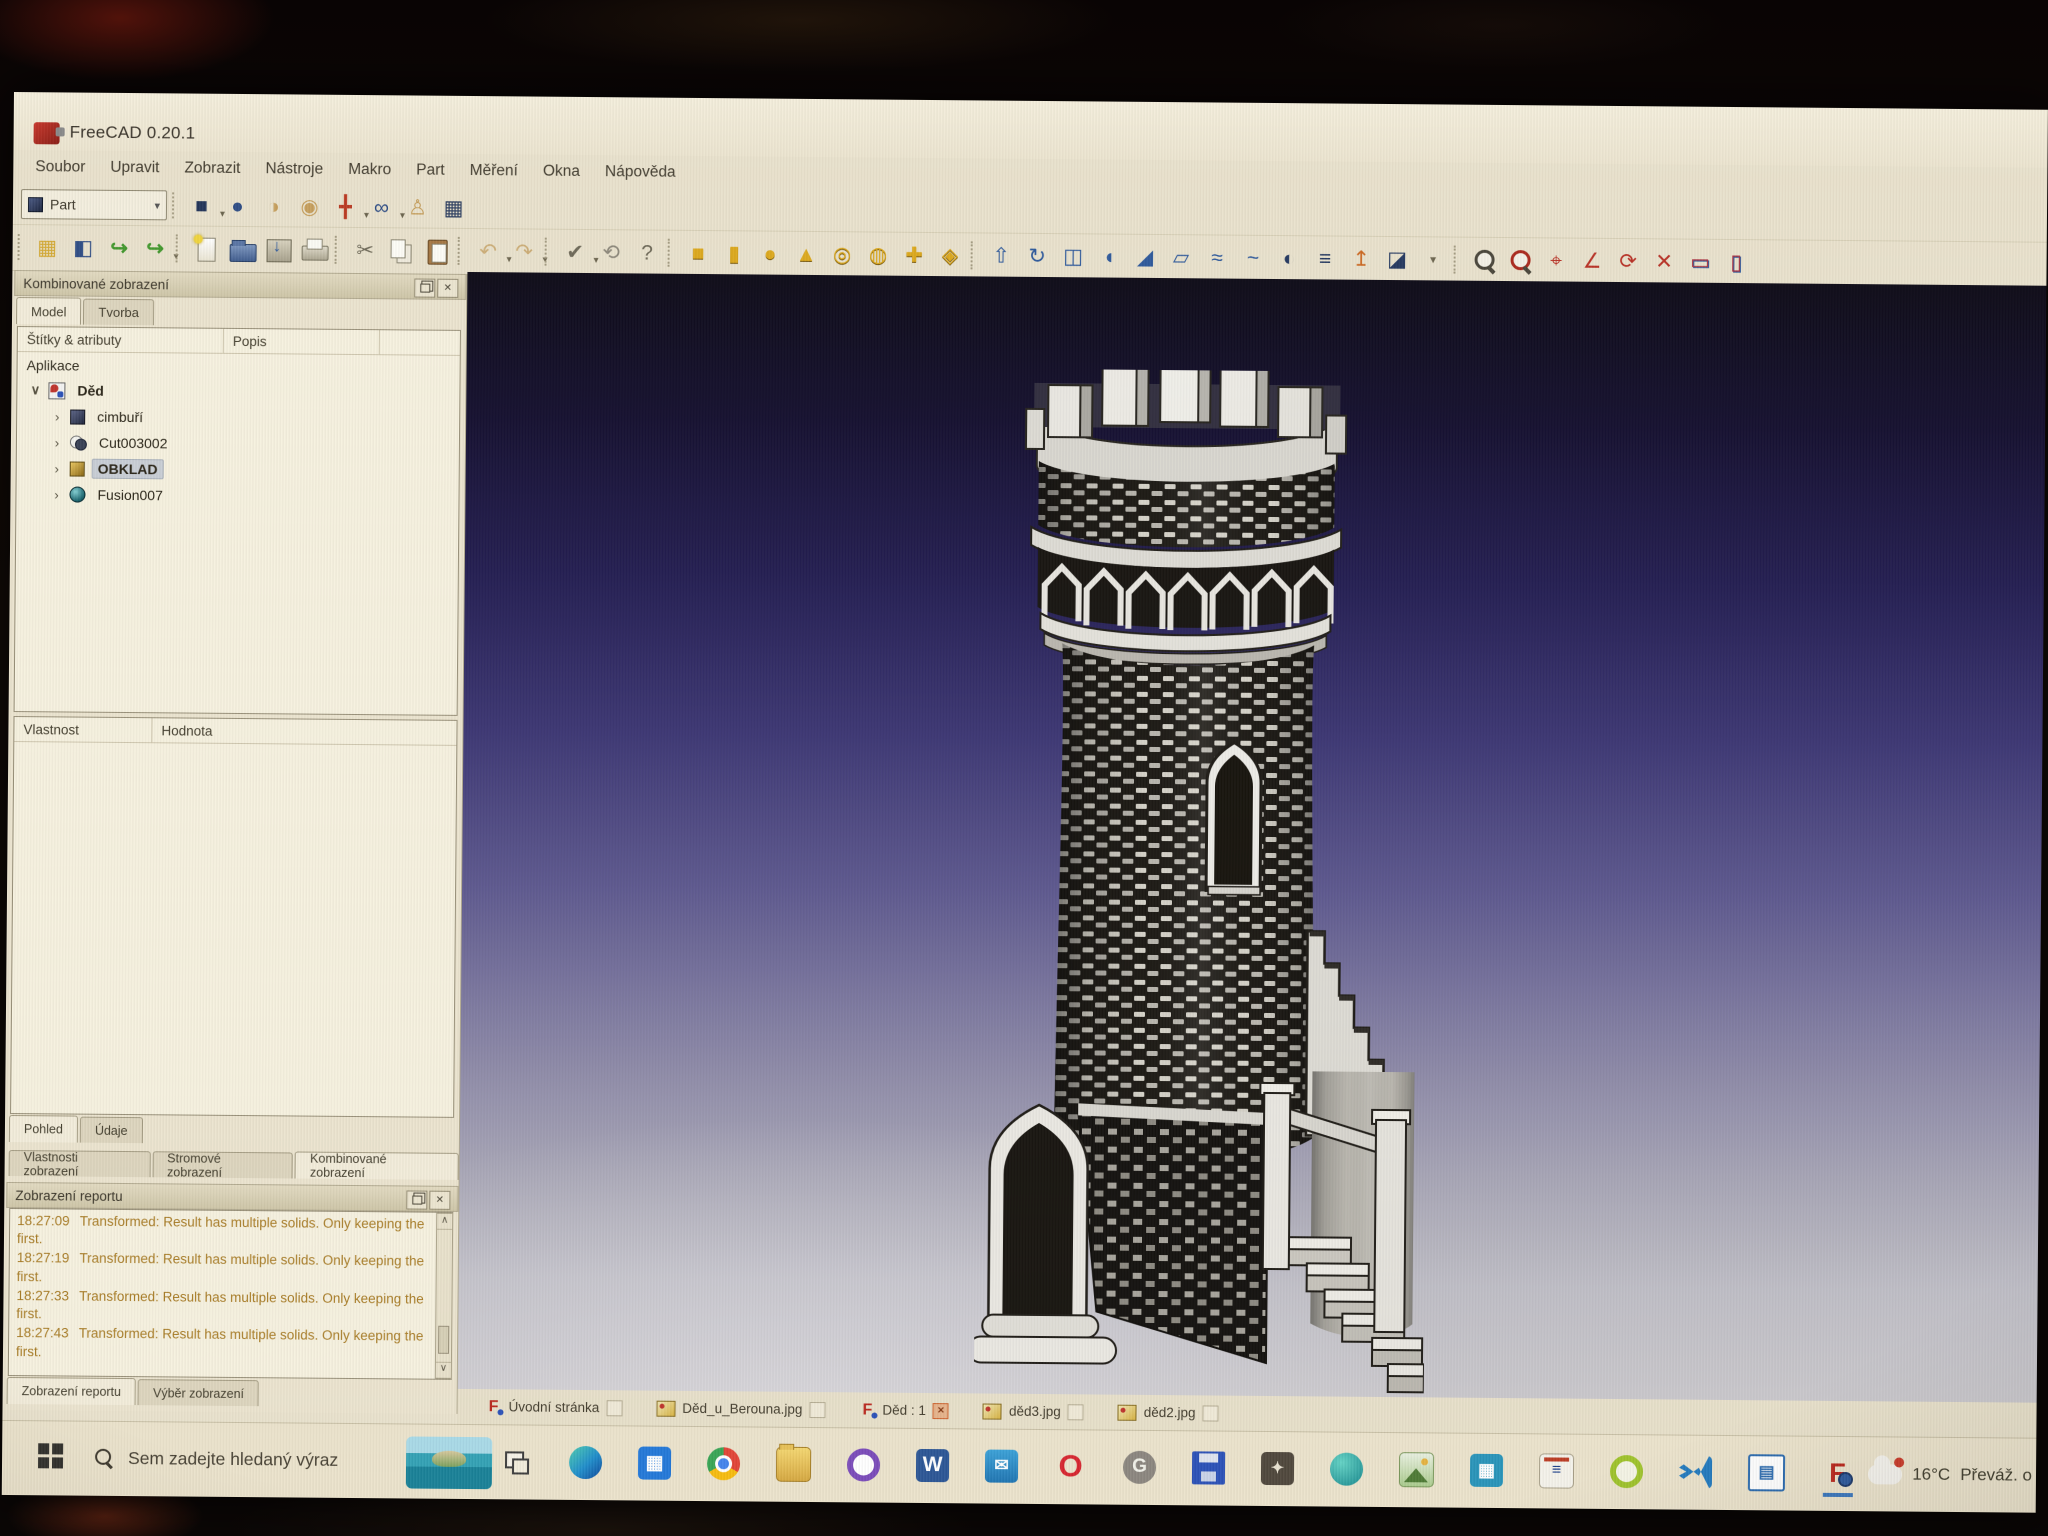 The height and width of the screenshot is (1536, 2048). What do you see at coordinates (1288, 257) in the screenshot?
I see `section-icon: ◐` at bounding box center [1288, 257].